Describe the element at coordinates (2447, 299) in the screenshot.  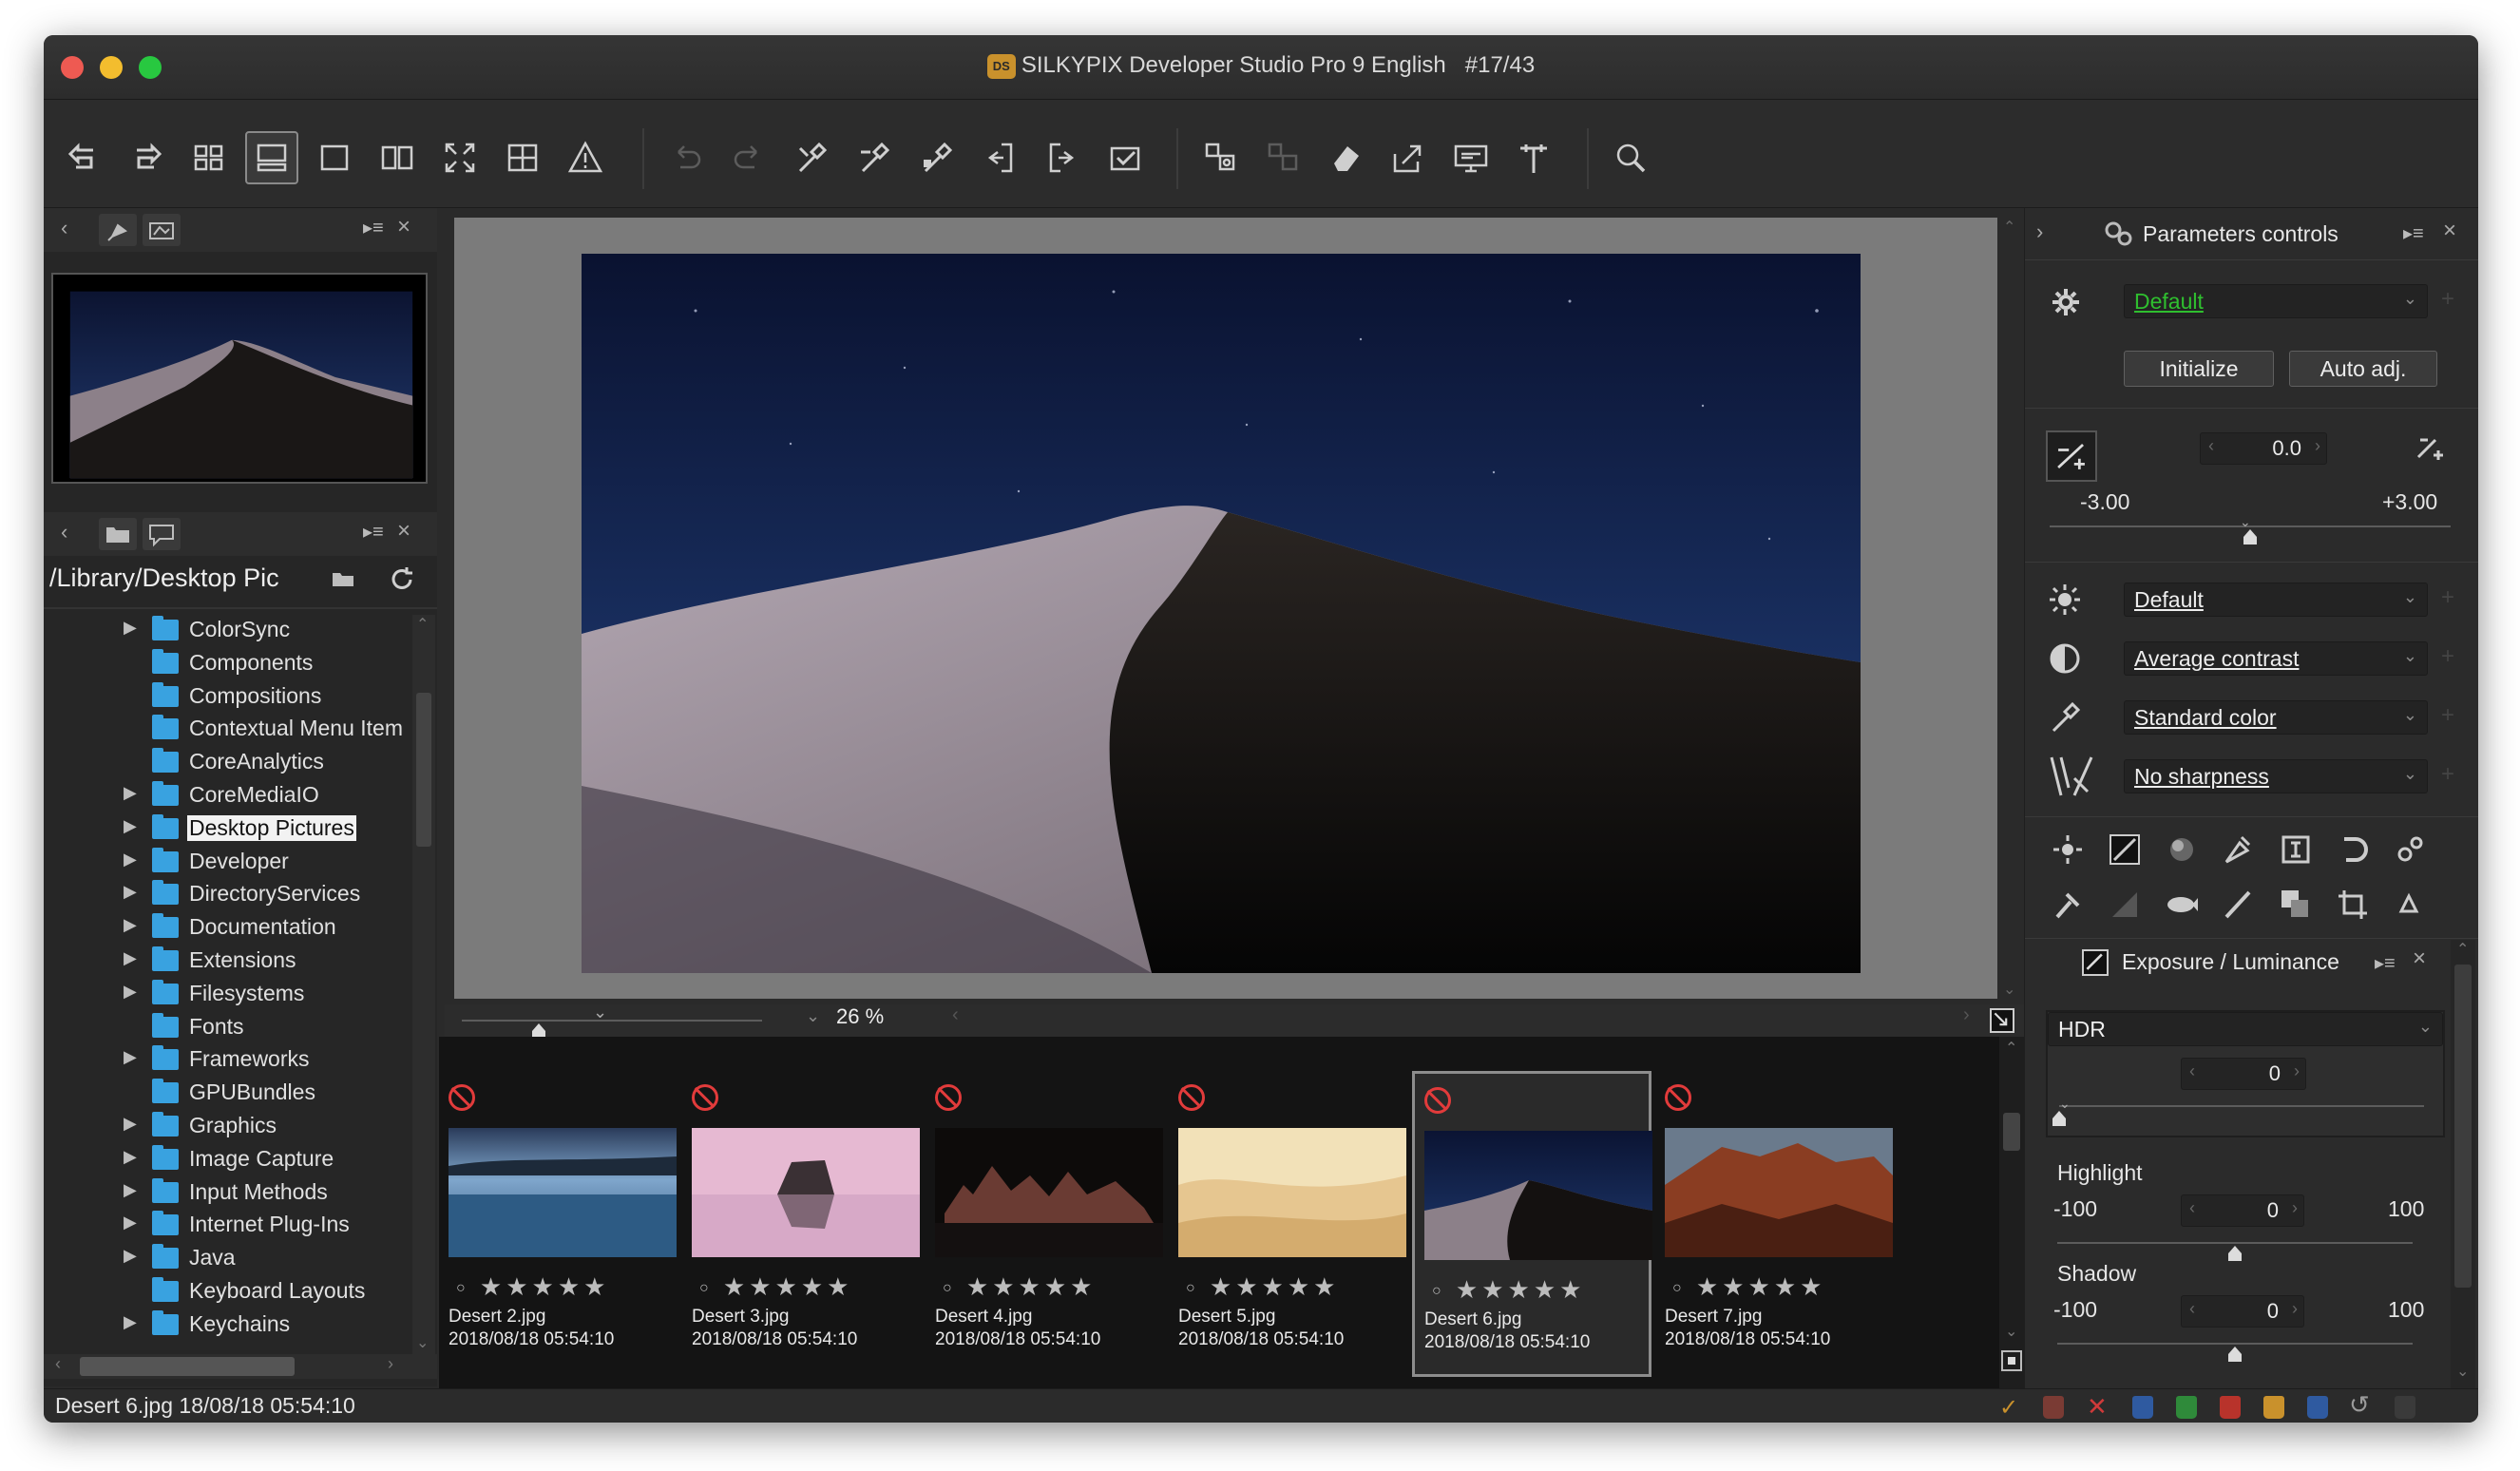
I see `add-preset-icon: +` at that location.